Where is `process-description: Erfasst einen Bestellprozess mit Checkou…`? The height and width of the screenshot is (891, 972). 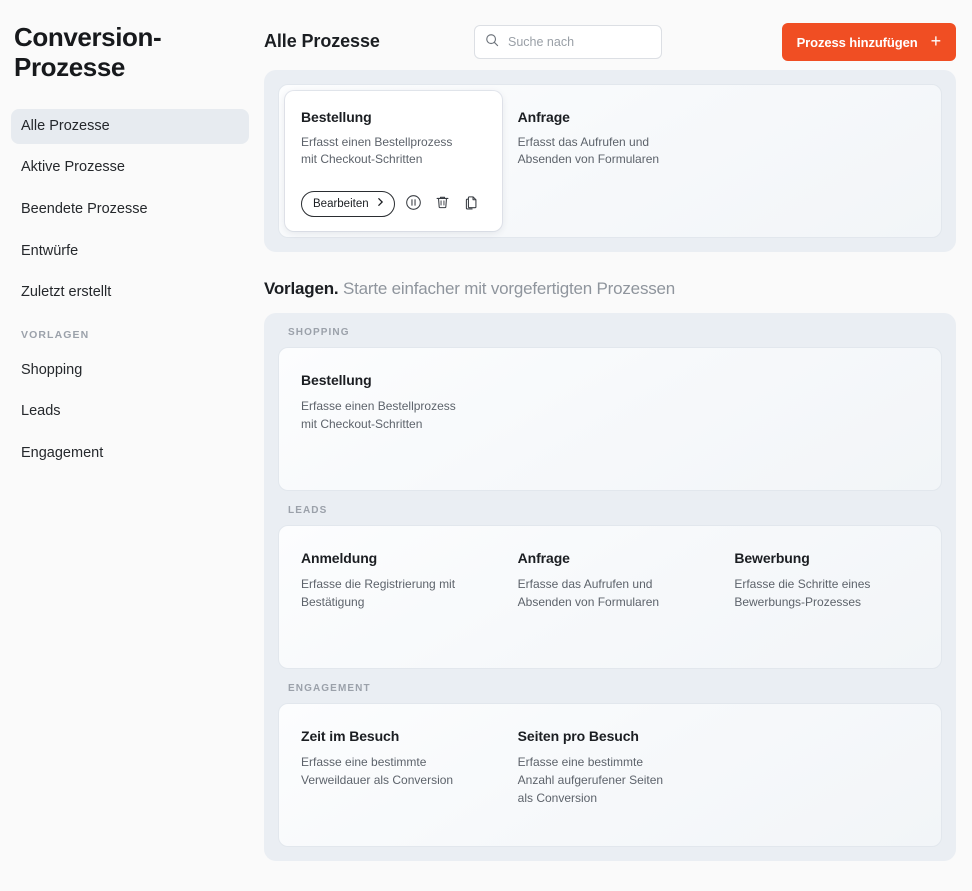
process-description: Erfasst einen Bestellprozess mit Checkou… is located at coordinates (377, 151).